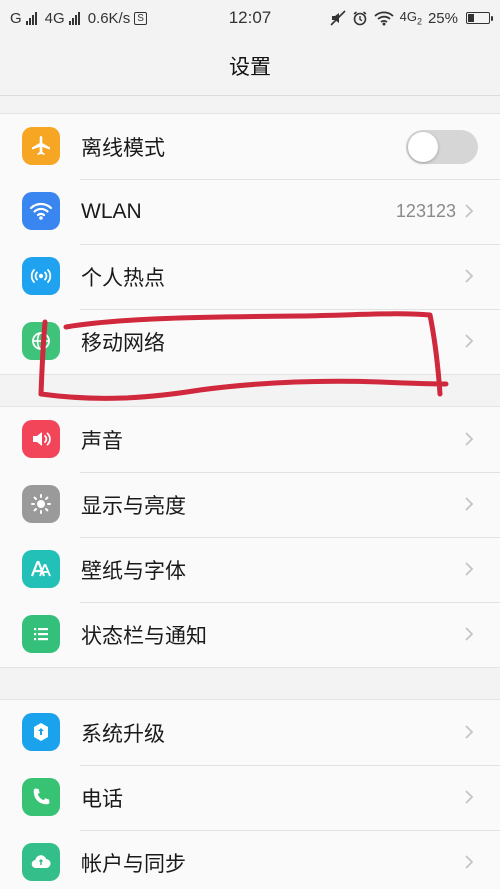 The height and width of the screenshot is (889, 500). Describe the element at coordinates (123, 277) in the screenshot. I see `setting-label: 个人热点` at that location.